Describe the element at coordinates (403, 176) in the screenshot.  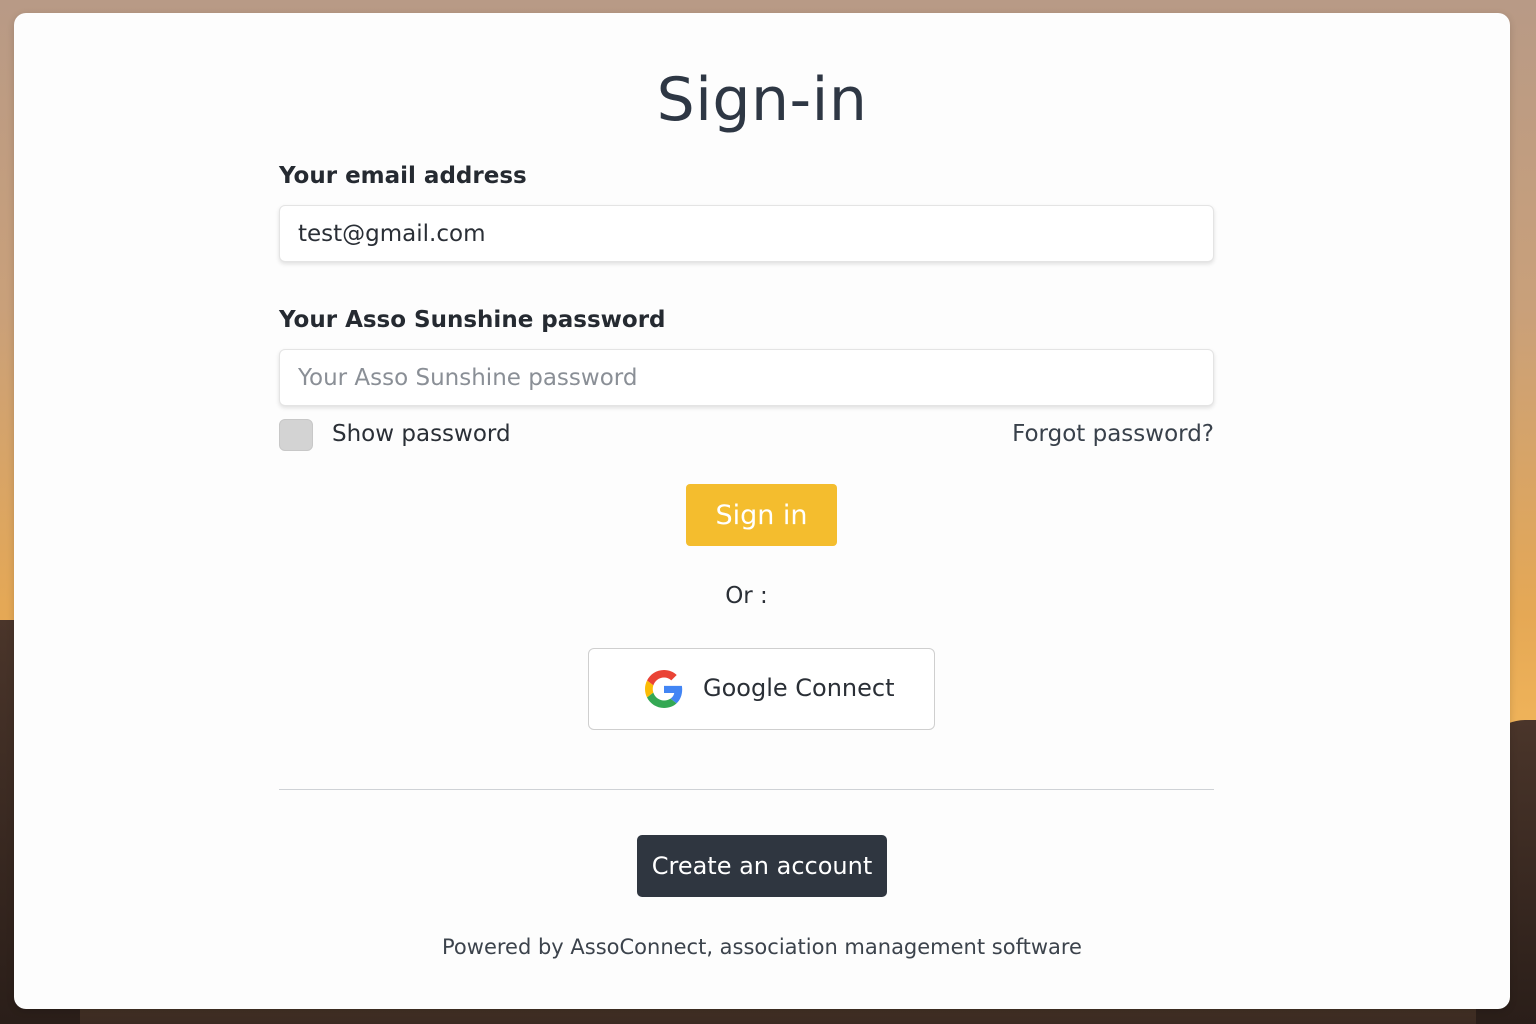
I see `email-label: Your email address` at that location.